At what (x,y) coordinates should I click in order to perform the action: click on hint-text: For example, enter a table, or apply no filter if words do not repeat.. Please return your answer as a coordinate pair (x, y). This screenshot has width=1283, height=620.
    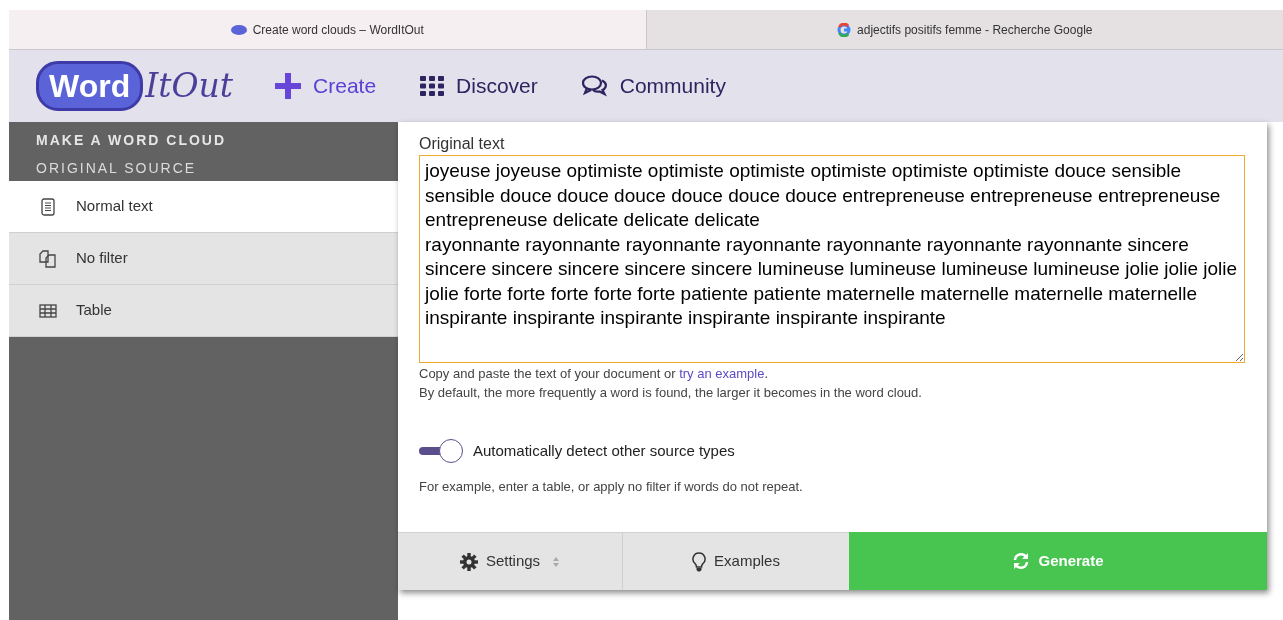
    Looking at the image, I should click on (611, 487).